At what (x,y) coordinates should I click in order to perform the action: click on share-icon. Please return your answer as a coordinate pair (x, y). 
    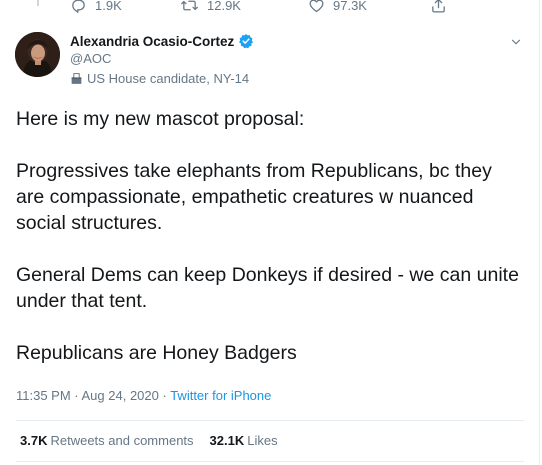
    Looking at the image, I should click on (438, 7).